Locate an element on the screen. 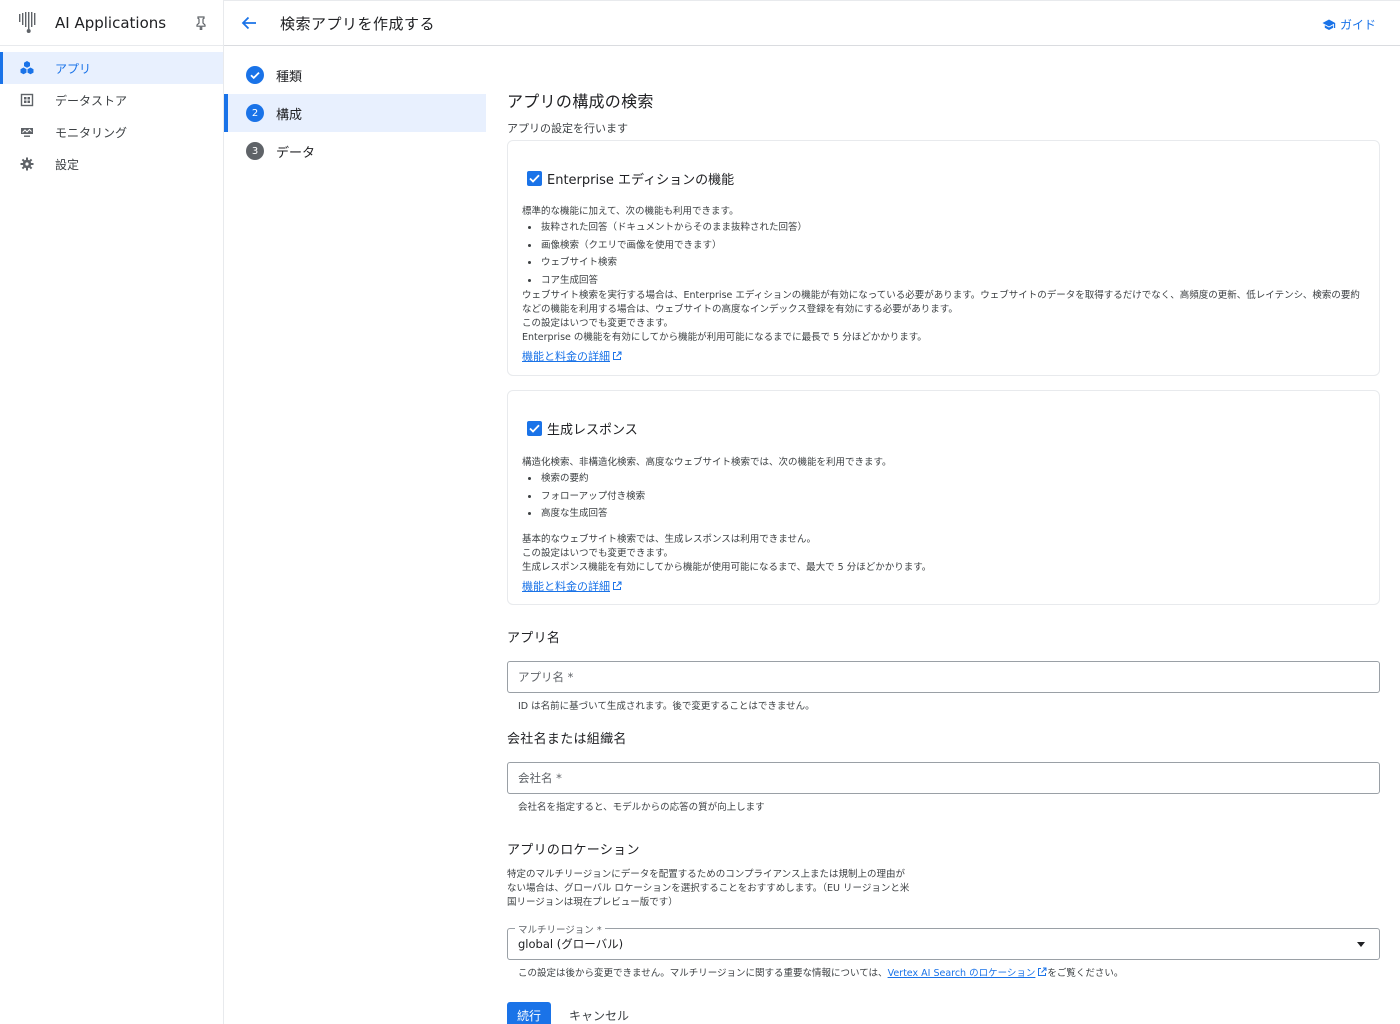 The image size is (1400, 1024). step-config: 2 構成 is located at coordinates (355, 113).